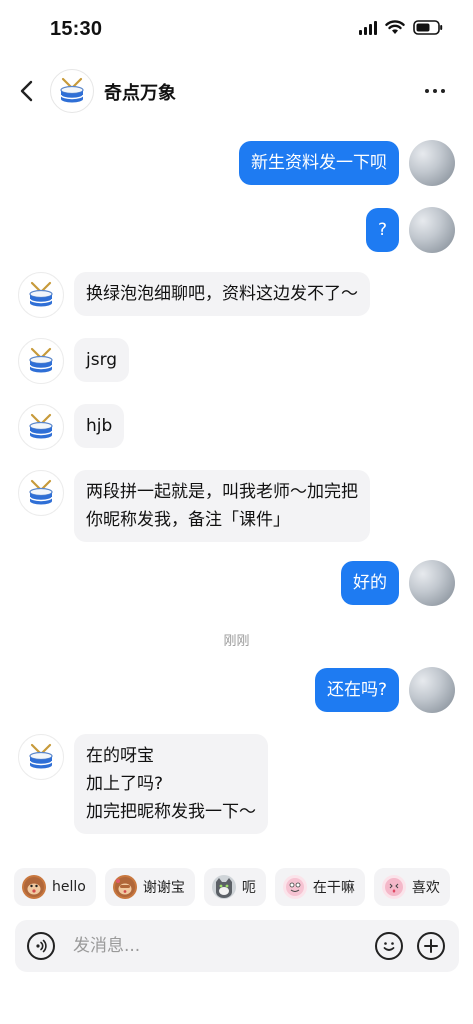  I want to click on message-row-incoming: 两段拼一起就是，叫我老师～加完把 你昵称发我，备注「课件」, so click(236, 507).